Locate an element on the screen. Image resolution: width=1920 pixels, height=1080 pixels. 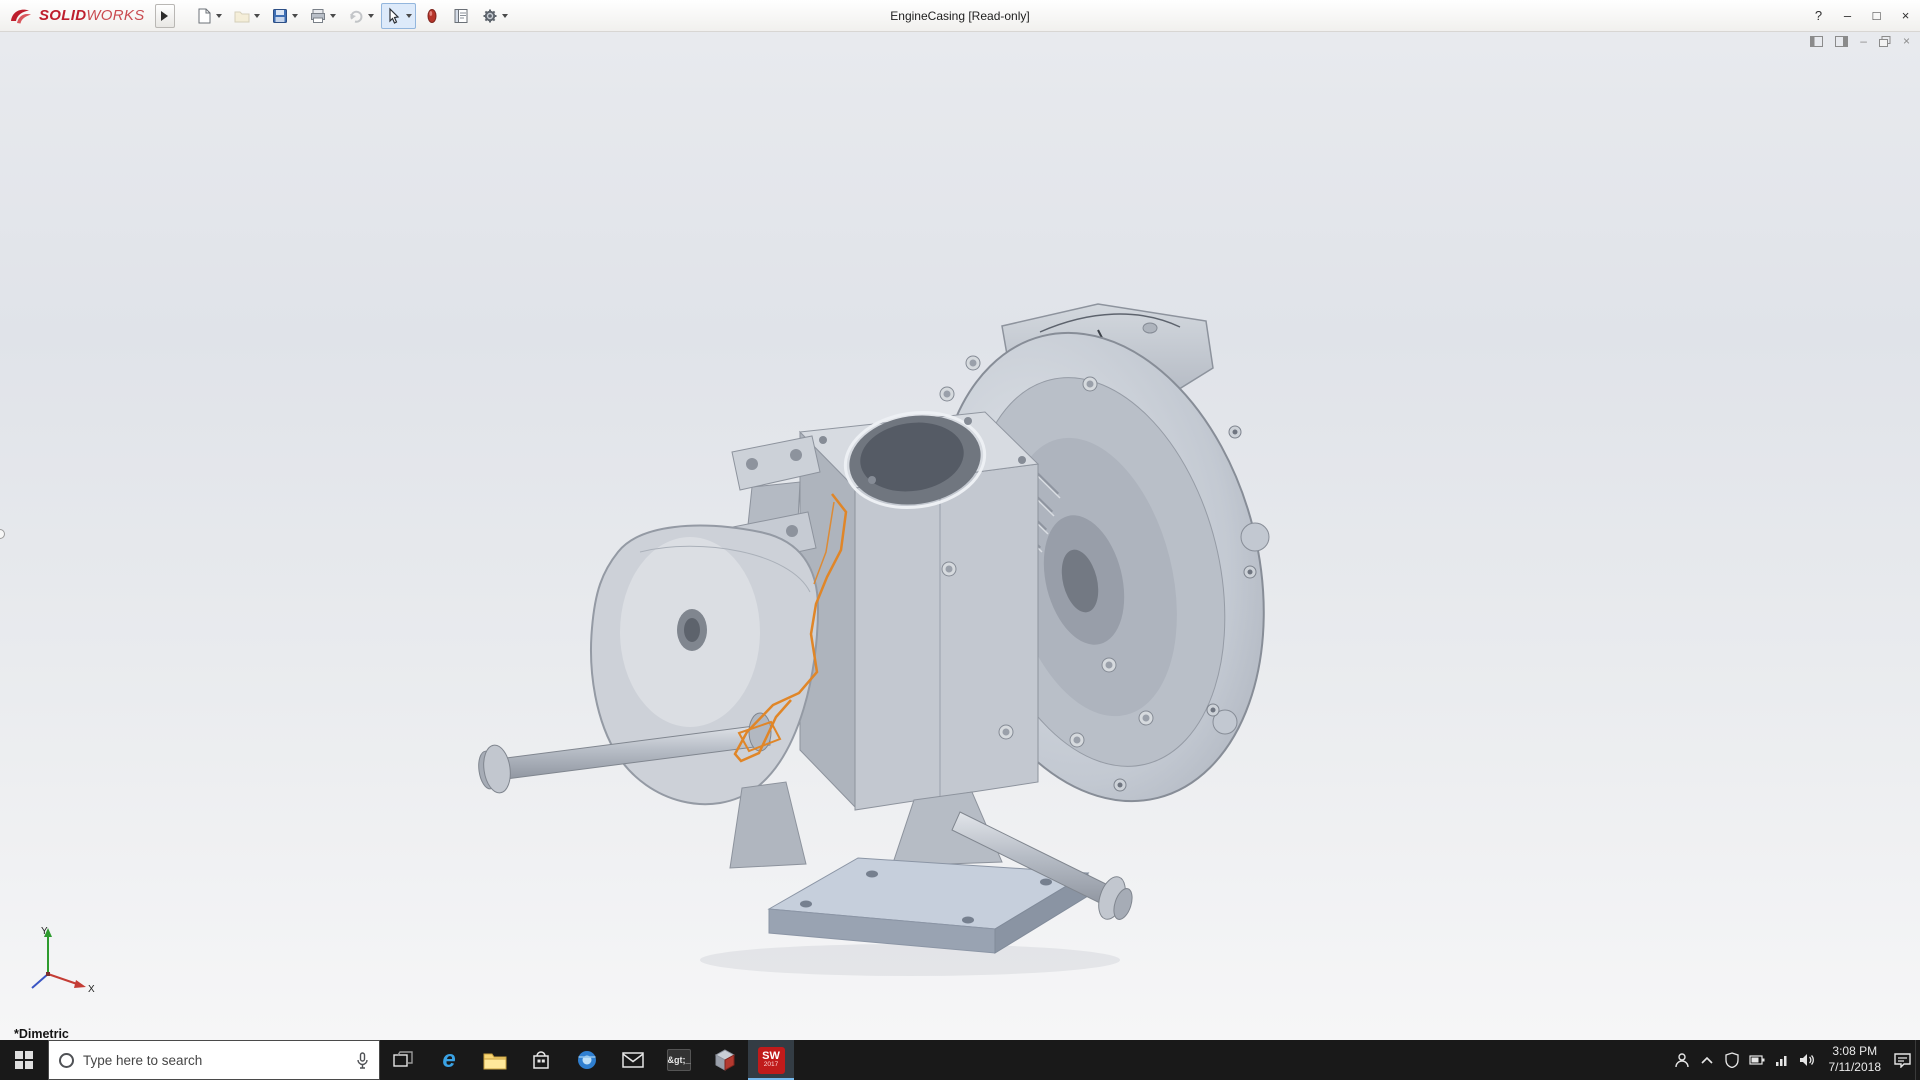
microphone-icon is located at coordinates (362, 1060).